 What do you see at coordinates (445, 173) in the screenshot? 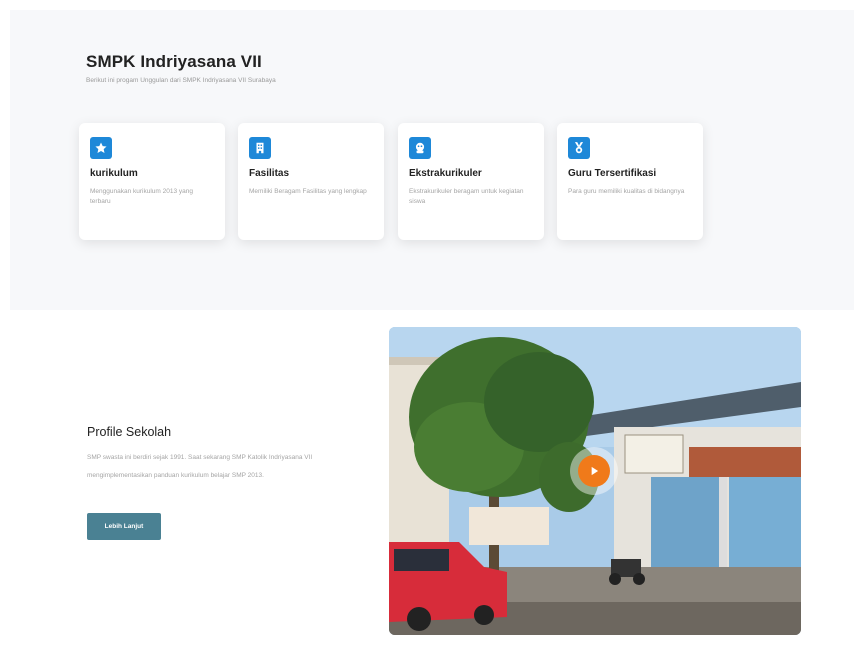
I see `feature-title: Ekstrakurikuler` at bounding box center [445, 173].